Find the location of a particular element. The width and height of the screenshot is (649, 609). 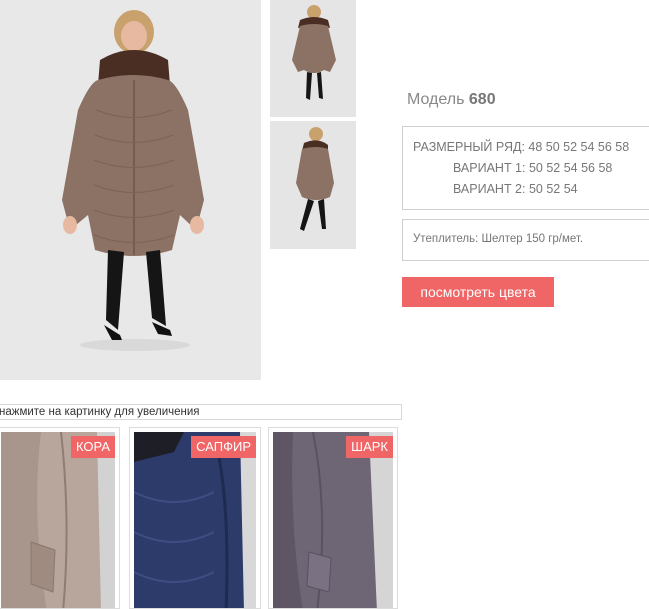

thumbnail-side is located at coordinates (313, 185).